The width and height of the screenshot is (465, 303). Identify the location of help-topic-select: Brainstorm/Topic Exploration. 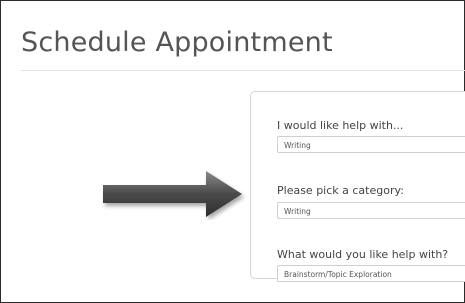
(371, 273).